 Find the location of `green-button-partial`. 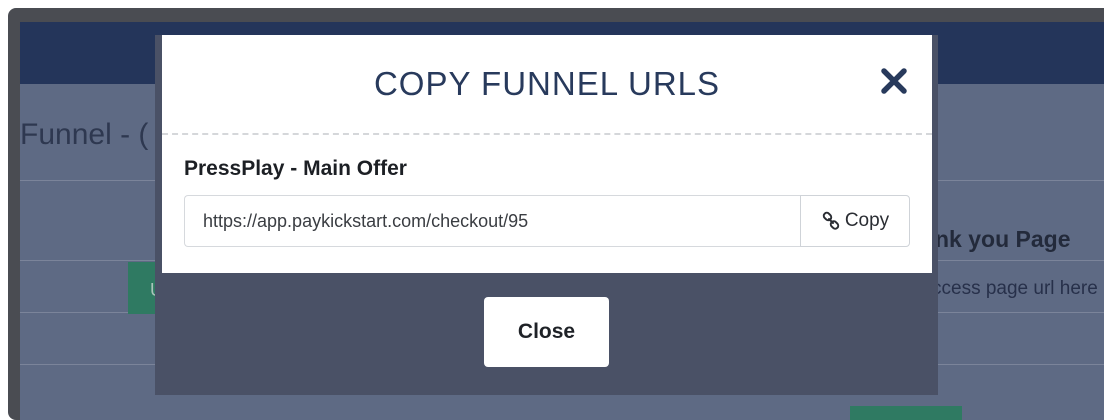

green-button-partial is located at coordinates (906, 413).